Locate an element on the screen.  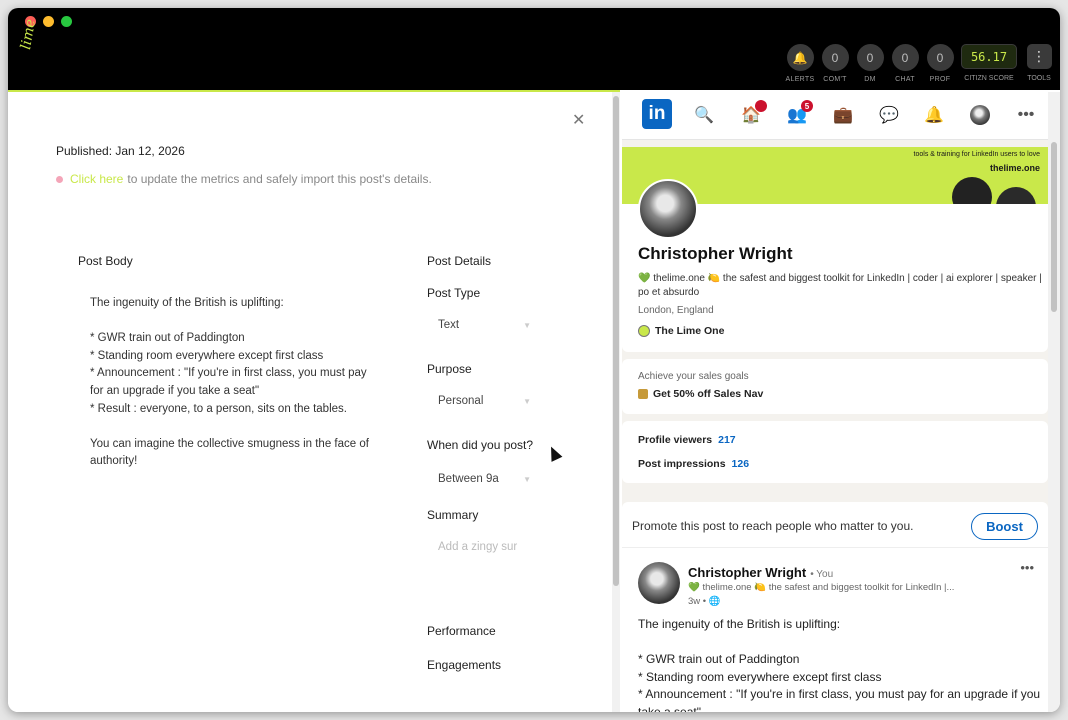
purpose-select: Personal ▼ is located at coordinates (482, 401).